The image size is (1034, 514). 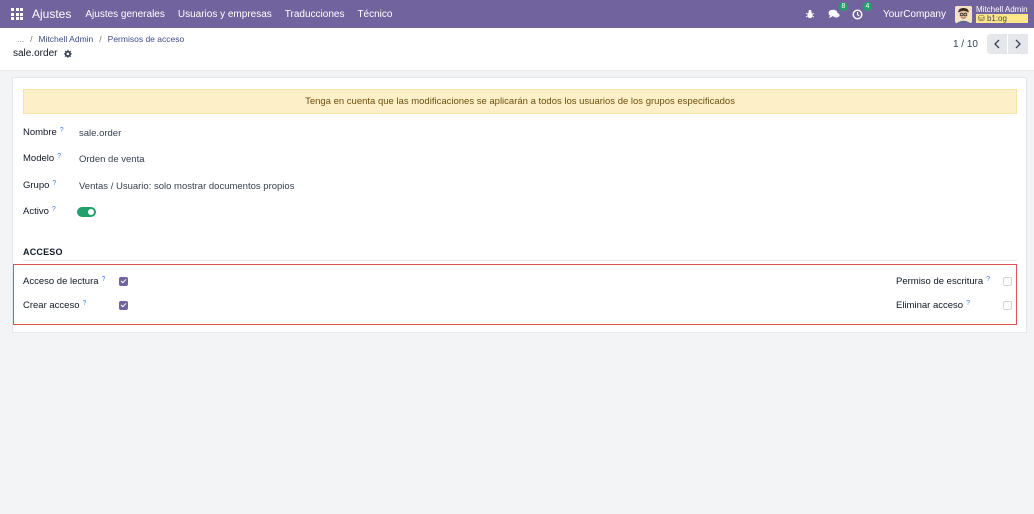 I want to click on apps-menu-icon, so click(x=17, y=14).